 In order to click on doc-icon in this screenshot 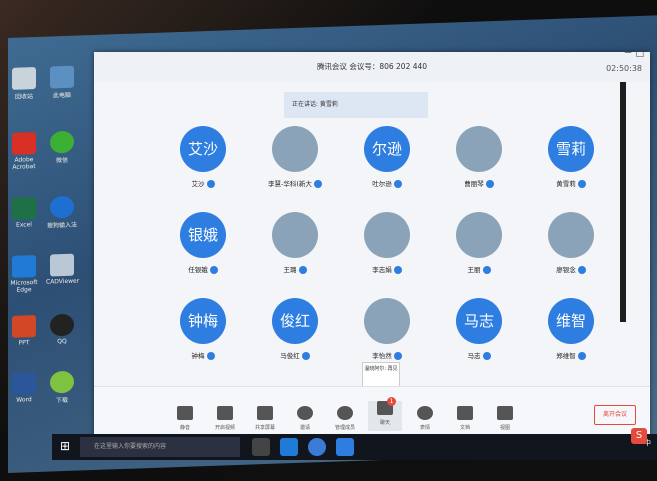, I will do `click(465, 413)`.